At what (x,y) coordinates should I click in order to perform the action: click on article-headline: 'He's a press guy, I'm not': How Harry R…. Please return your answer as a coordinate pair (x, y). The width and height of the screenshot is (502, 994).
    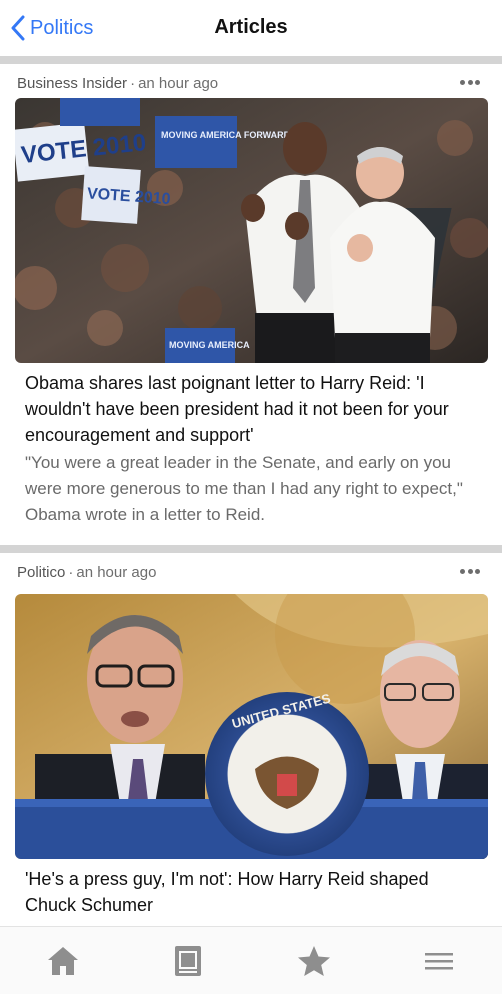
    Looking at the image, I should click on (252, 892).